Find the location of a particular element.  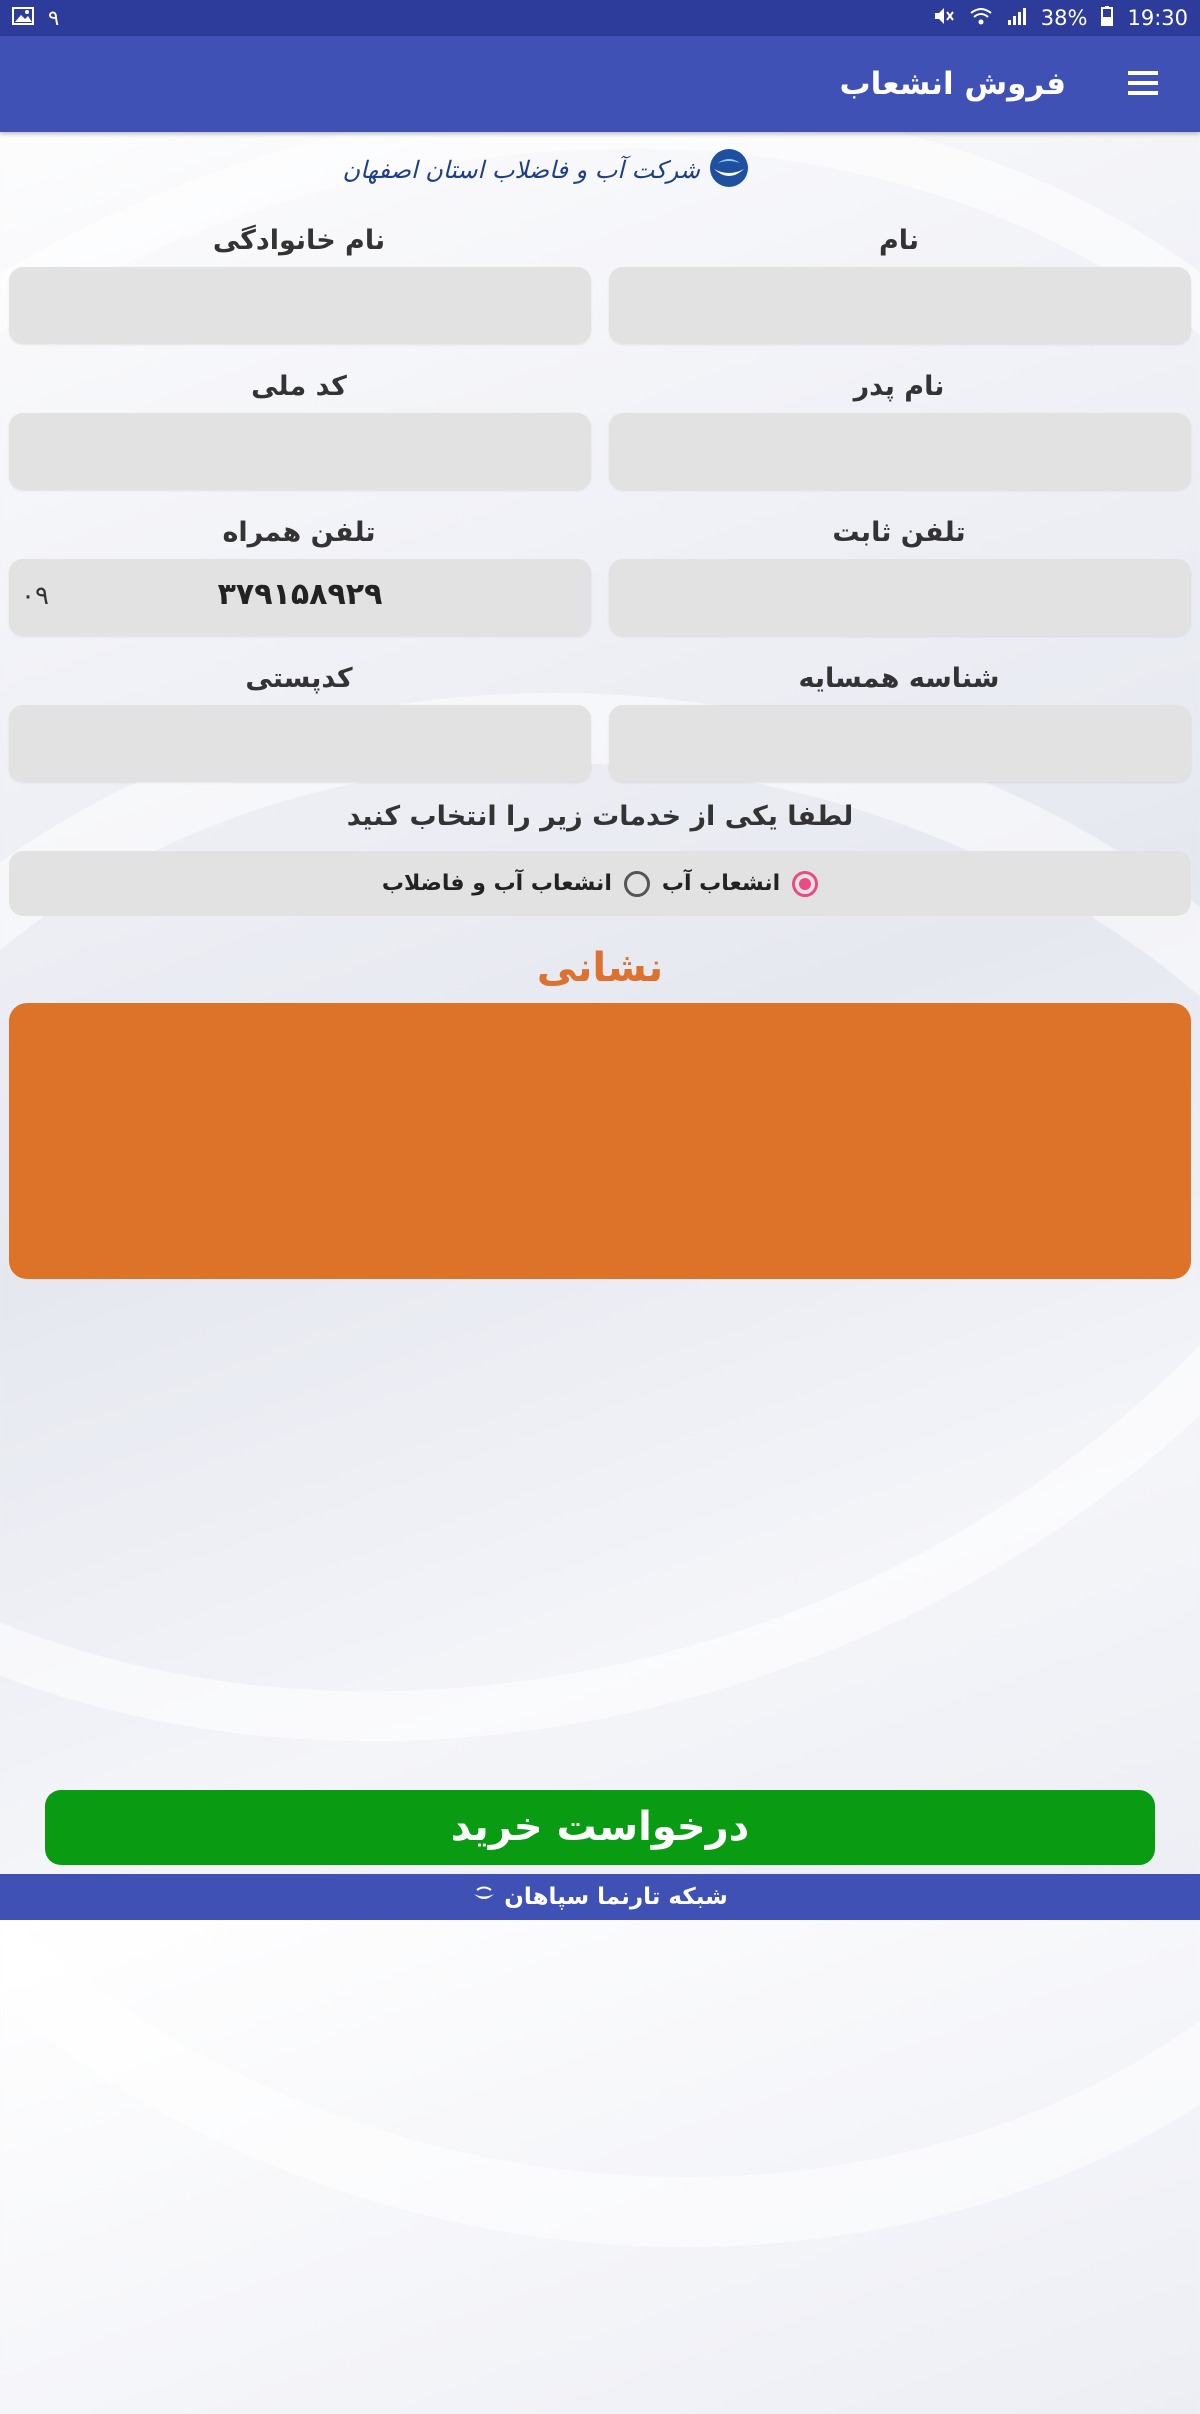

option-water-sewage-connection-label: انشعاب آب و فاضلاب is located at coordinates (496, 883).